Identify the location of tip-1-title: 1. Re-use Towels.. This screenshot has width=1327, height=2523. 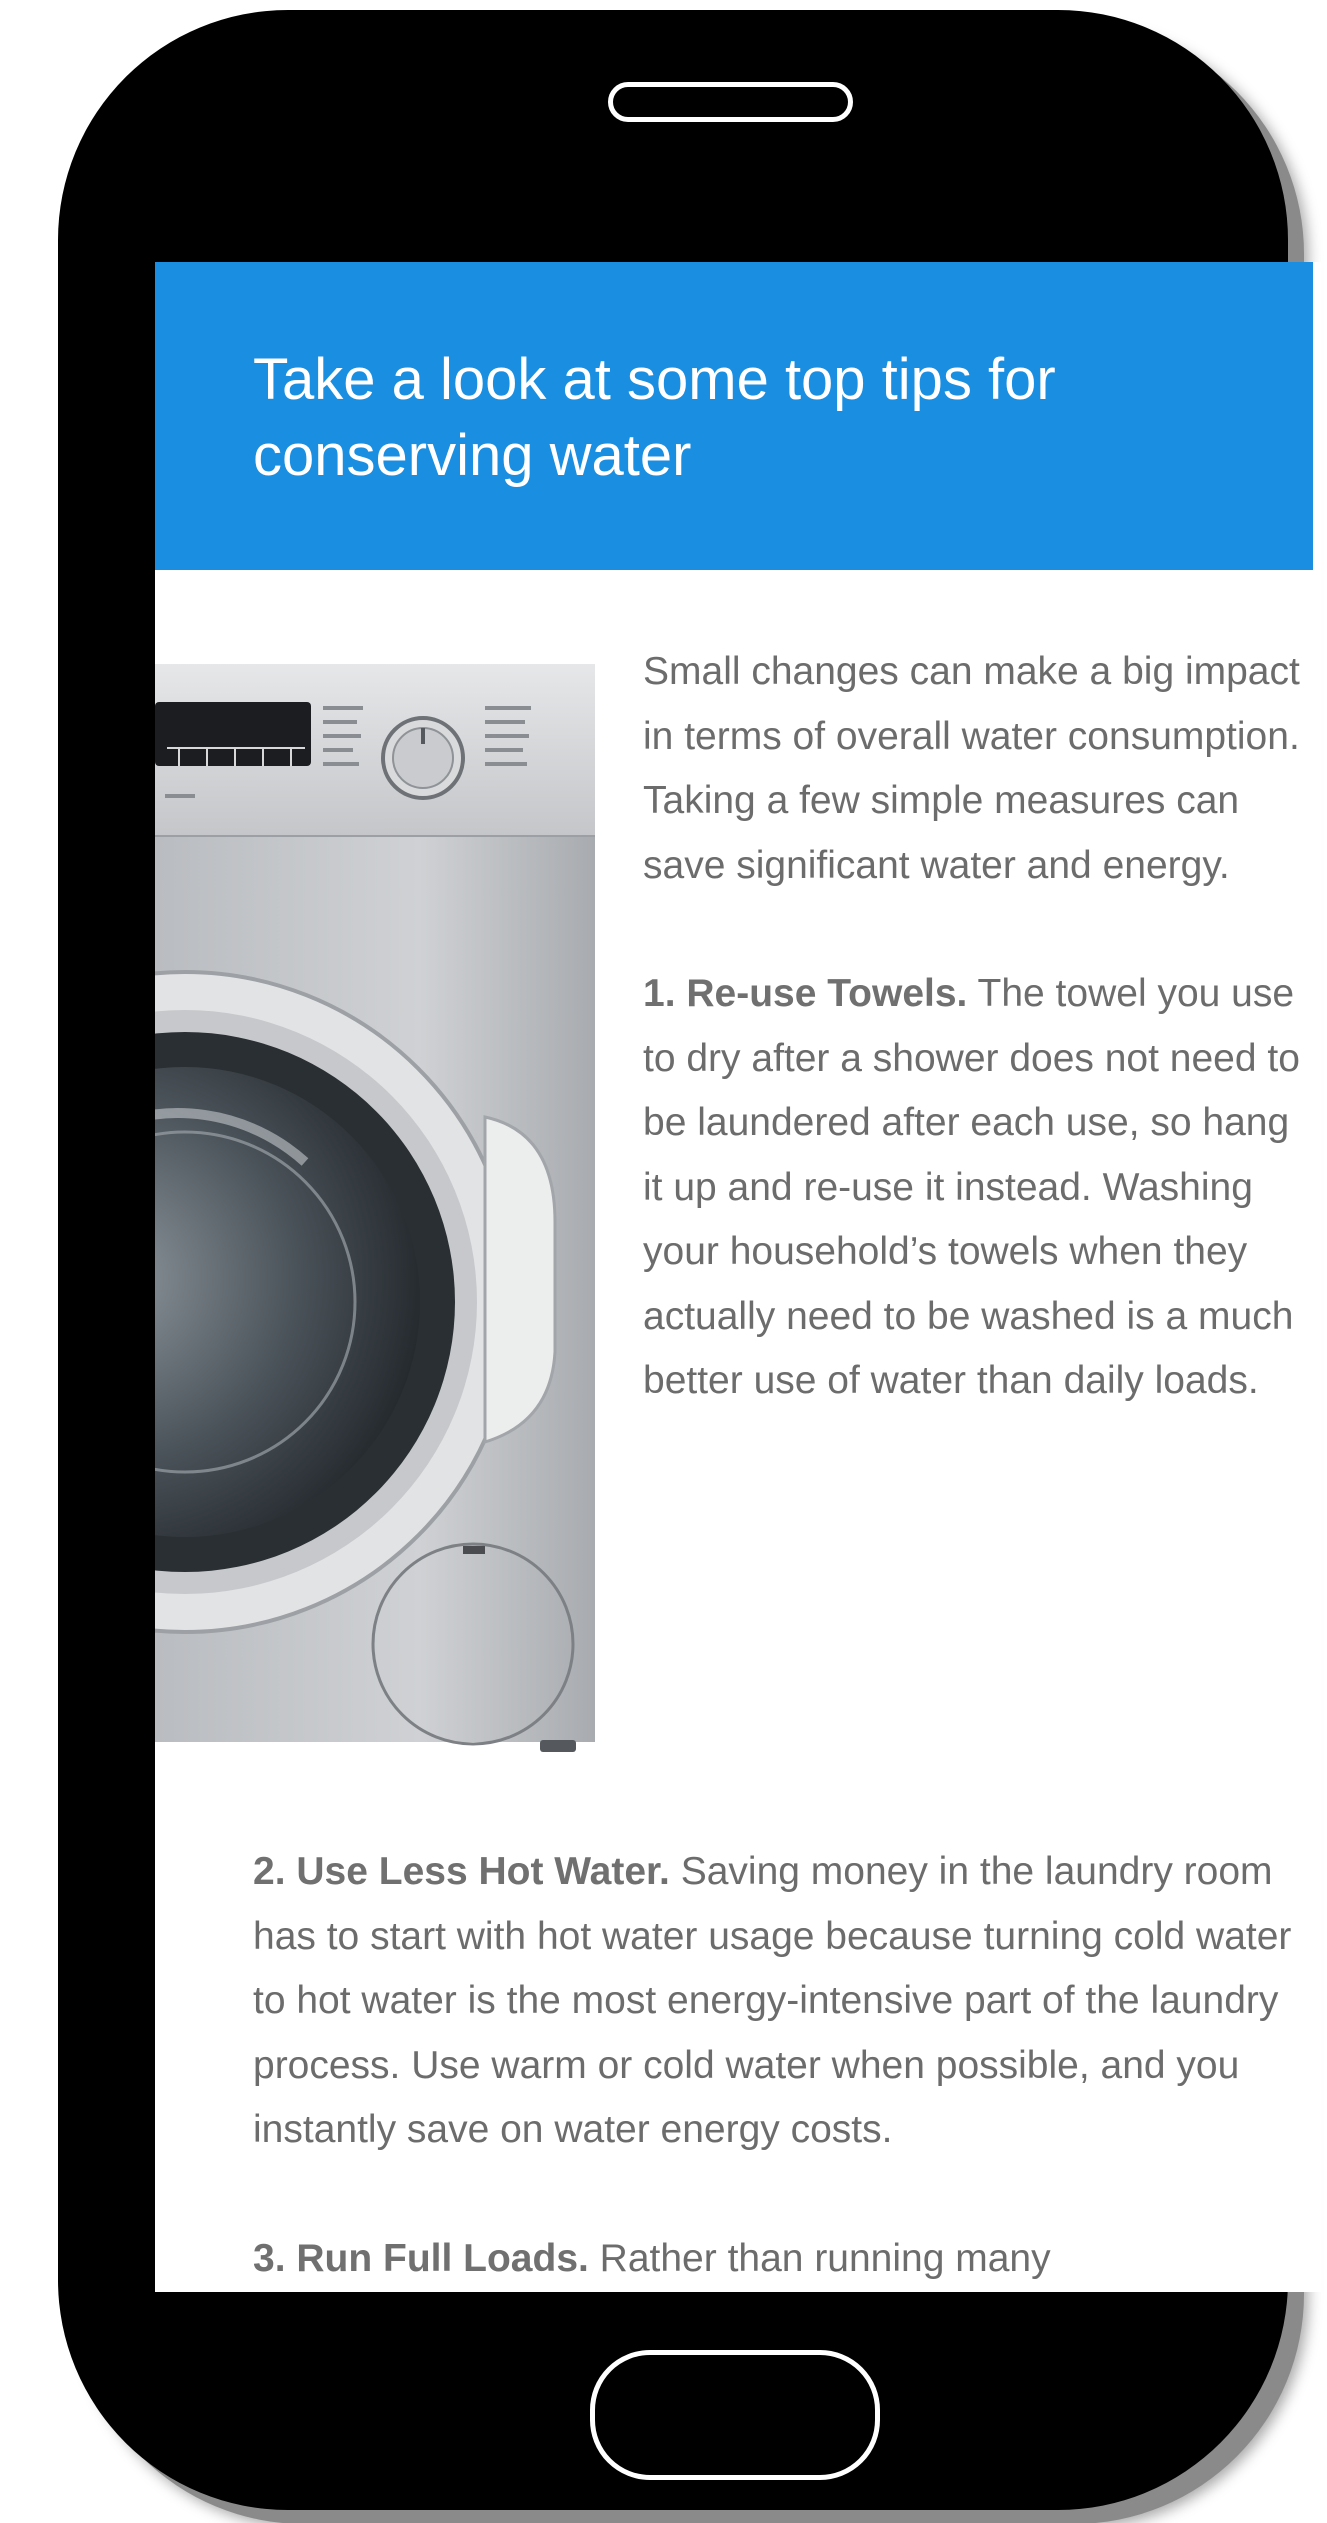
(805, 993).